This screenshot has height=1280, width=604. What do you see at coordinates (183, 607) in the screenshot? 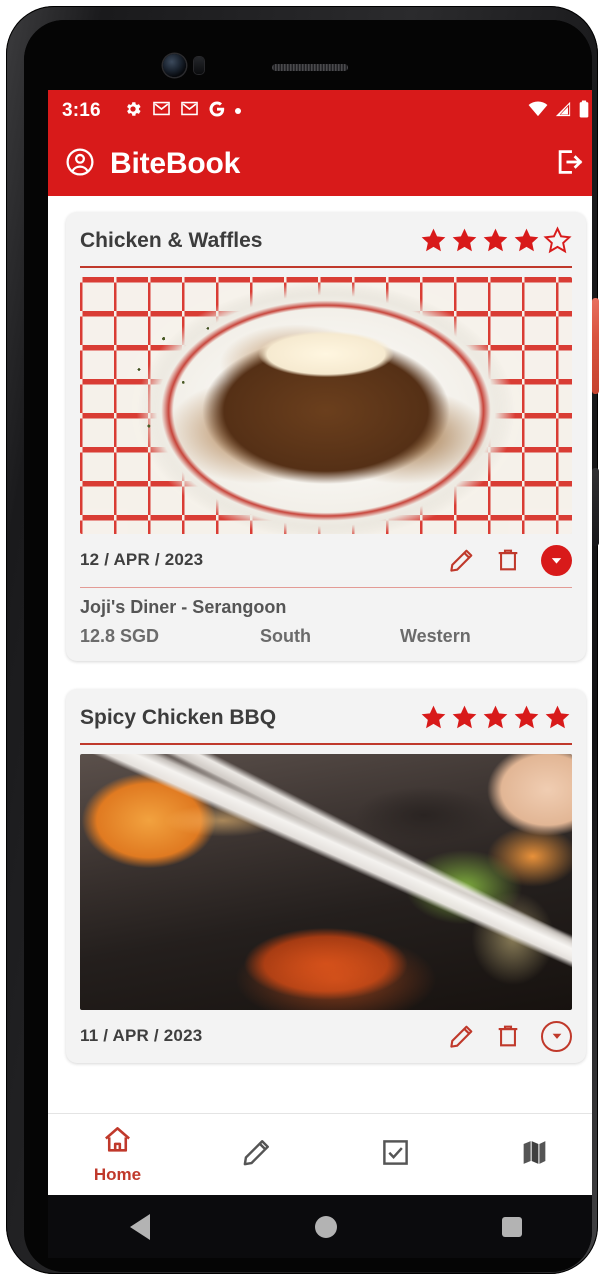
I see `meal-place: Joji's Diner - Serangoon` at bounding box center [183, 607].